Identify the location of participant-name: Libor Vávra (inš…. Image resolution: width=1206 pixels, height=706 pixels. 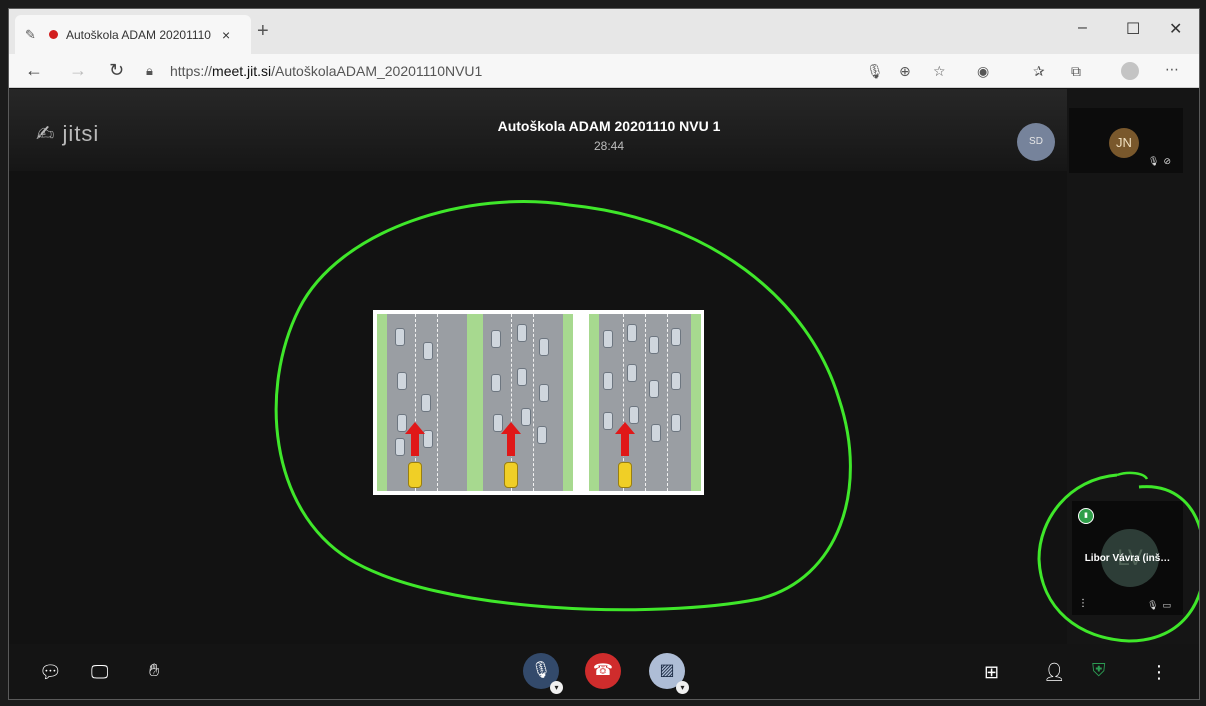
(1127, 558).